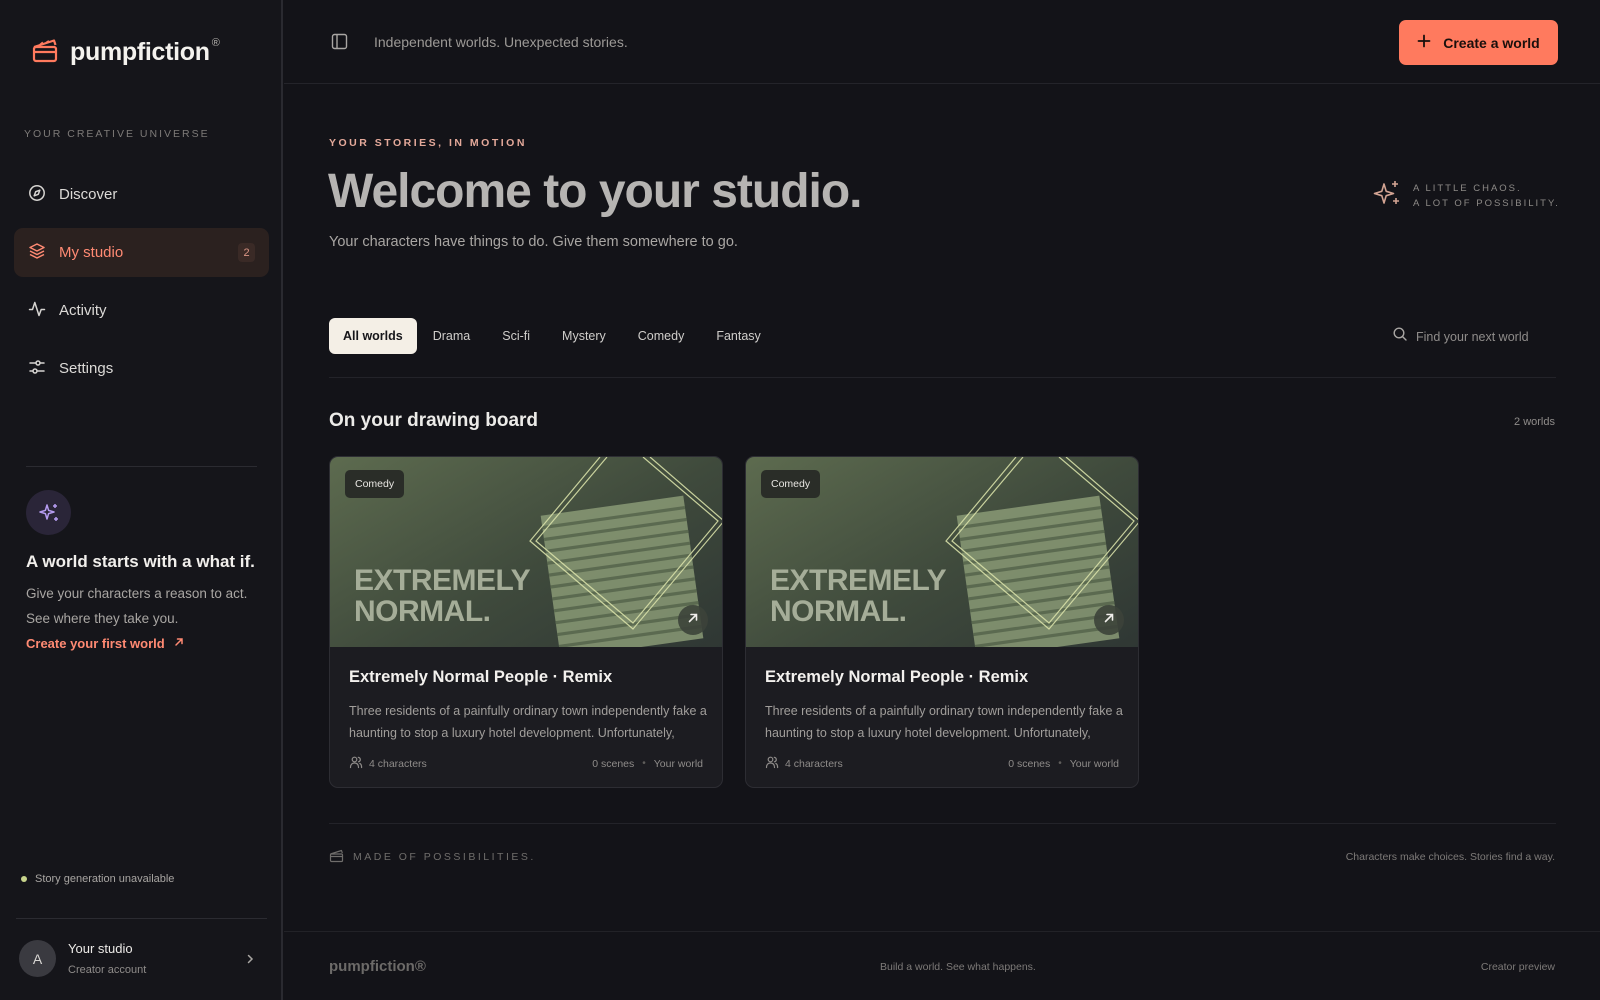  I want to click on chaos-note: A LITTLE CHAOS. A LOT OF POSSIBILITY., so click(1466, 195).